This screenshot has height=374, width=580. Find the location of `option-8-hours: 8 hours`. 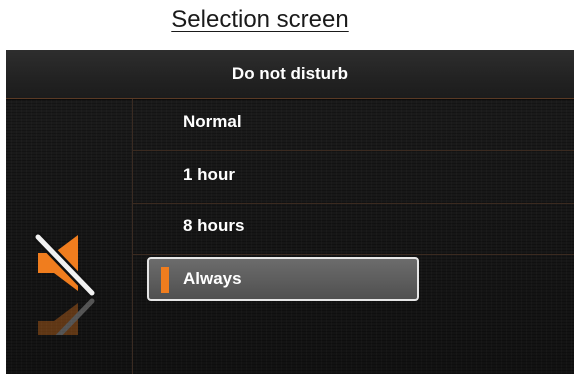

option-8-hours: 8 hours is located at coordinates (353, 229).